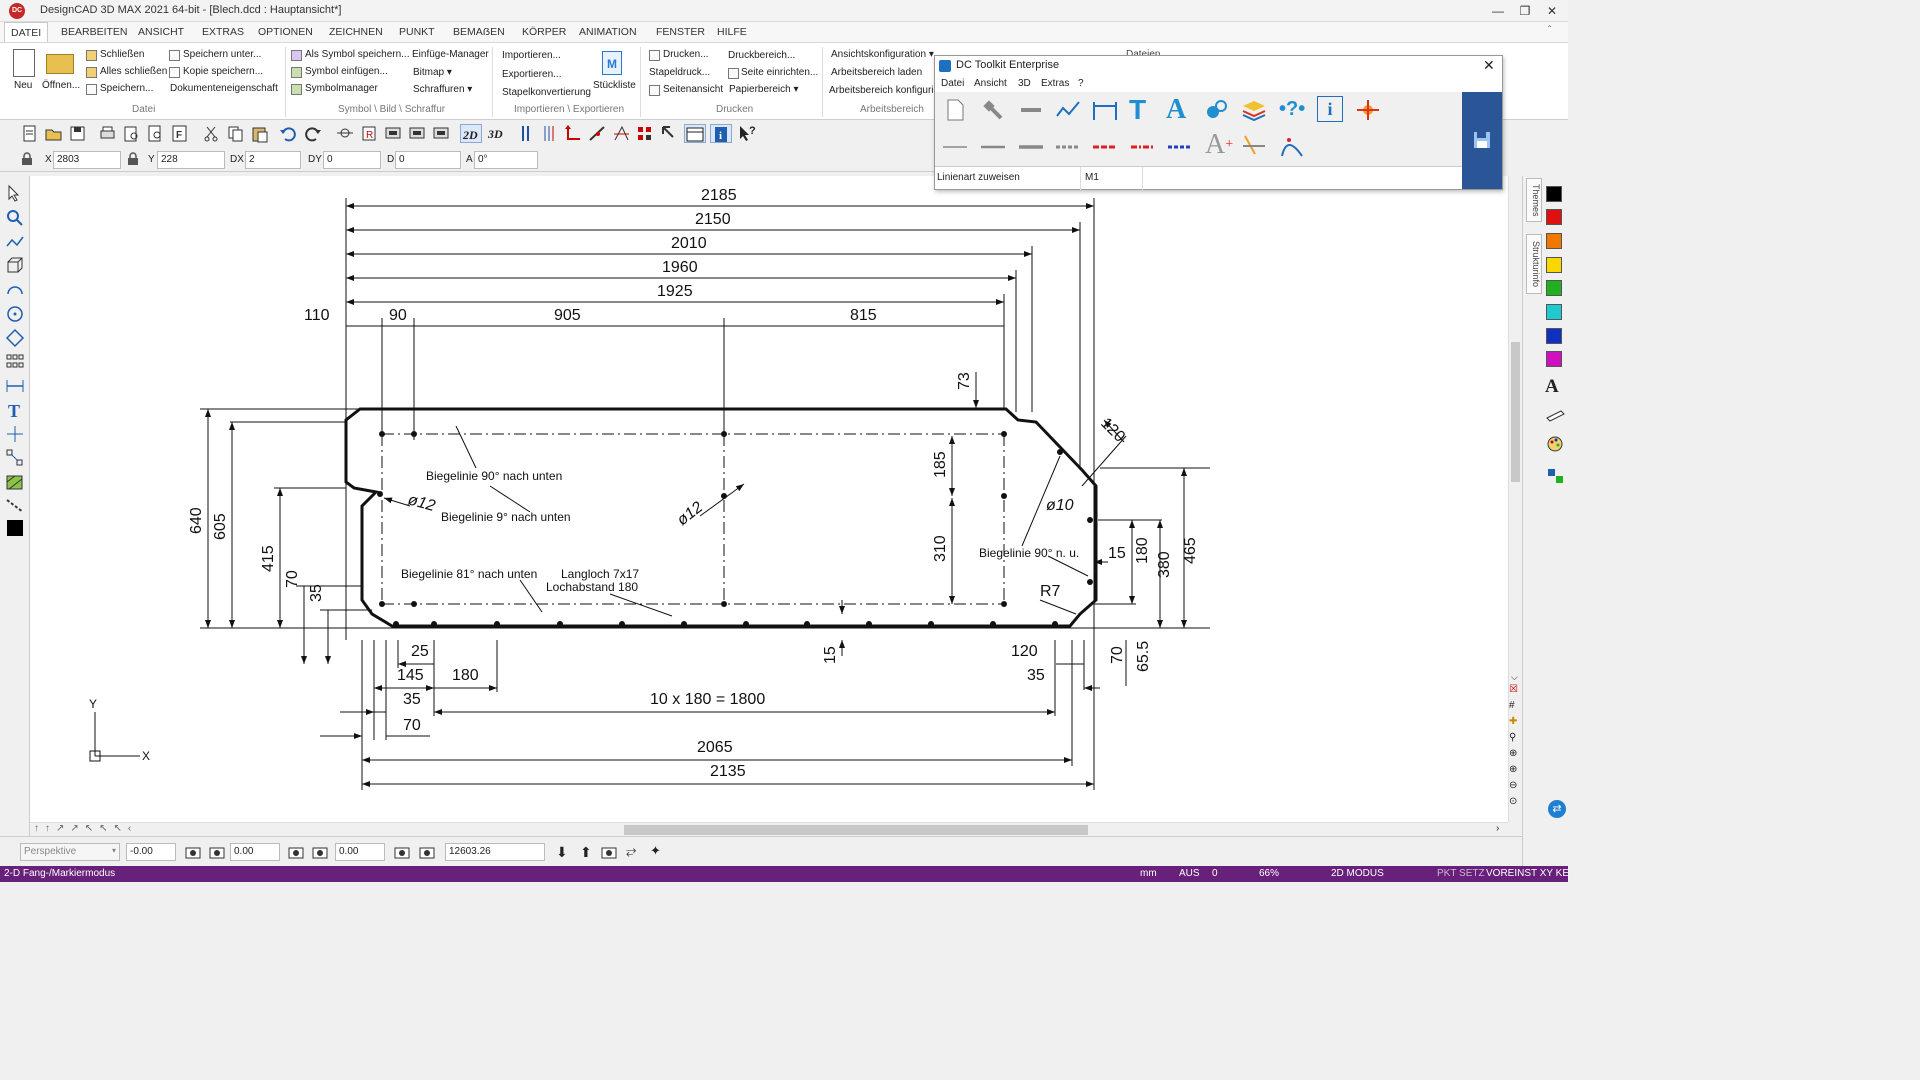 The height and width of the screenshot is (1080, 1920). Describe the element at coordinates (993, 110) in the screenshot. I see `bolt-icon` at that location.